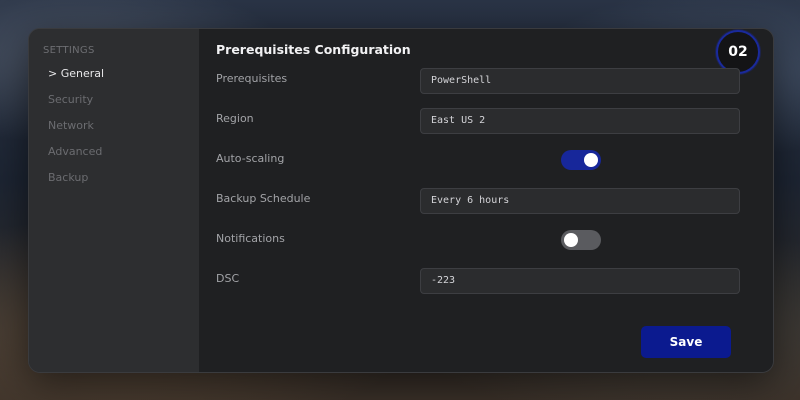 The height and width of the screenshot is (400, 800). What do you see at coordinates (250, 238) in the screenshot?
I see `notifications-label: Notifications` at bounding box center [250, 238].